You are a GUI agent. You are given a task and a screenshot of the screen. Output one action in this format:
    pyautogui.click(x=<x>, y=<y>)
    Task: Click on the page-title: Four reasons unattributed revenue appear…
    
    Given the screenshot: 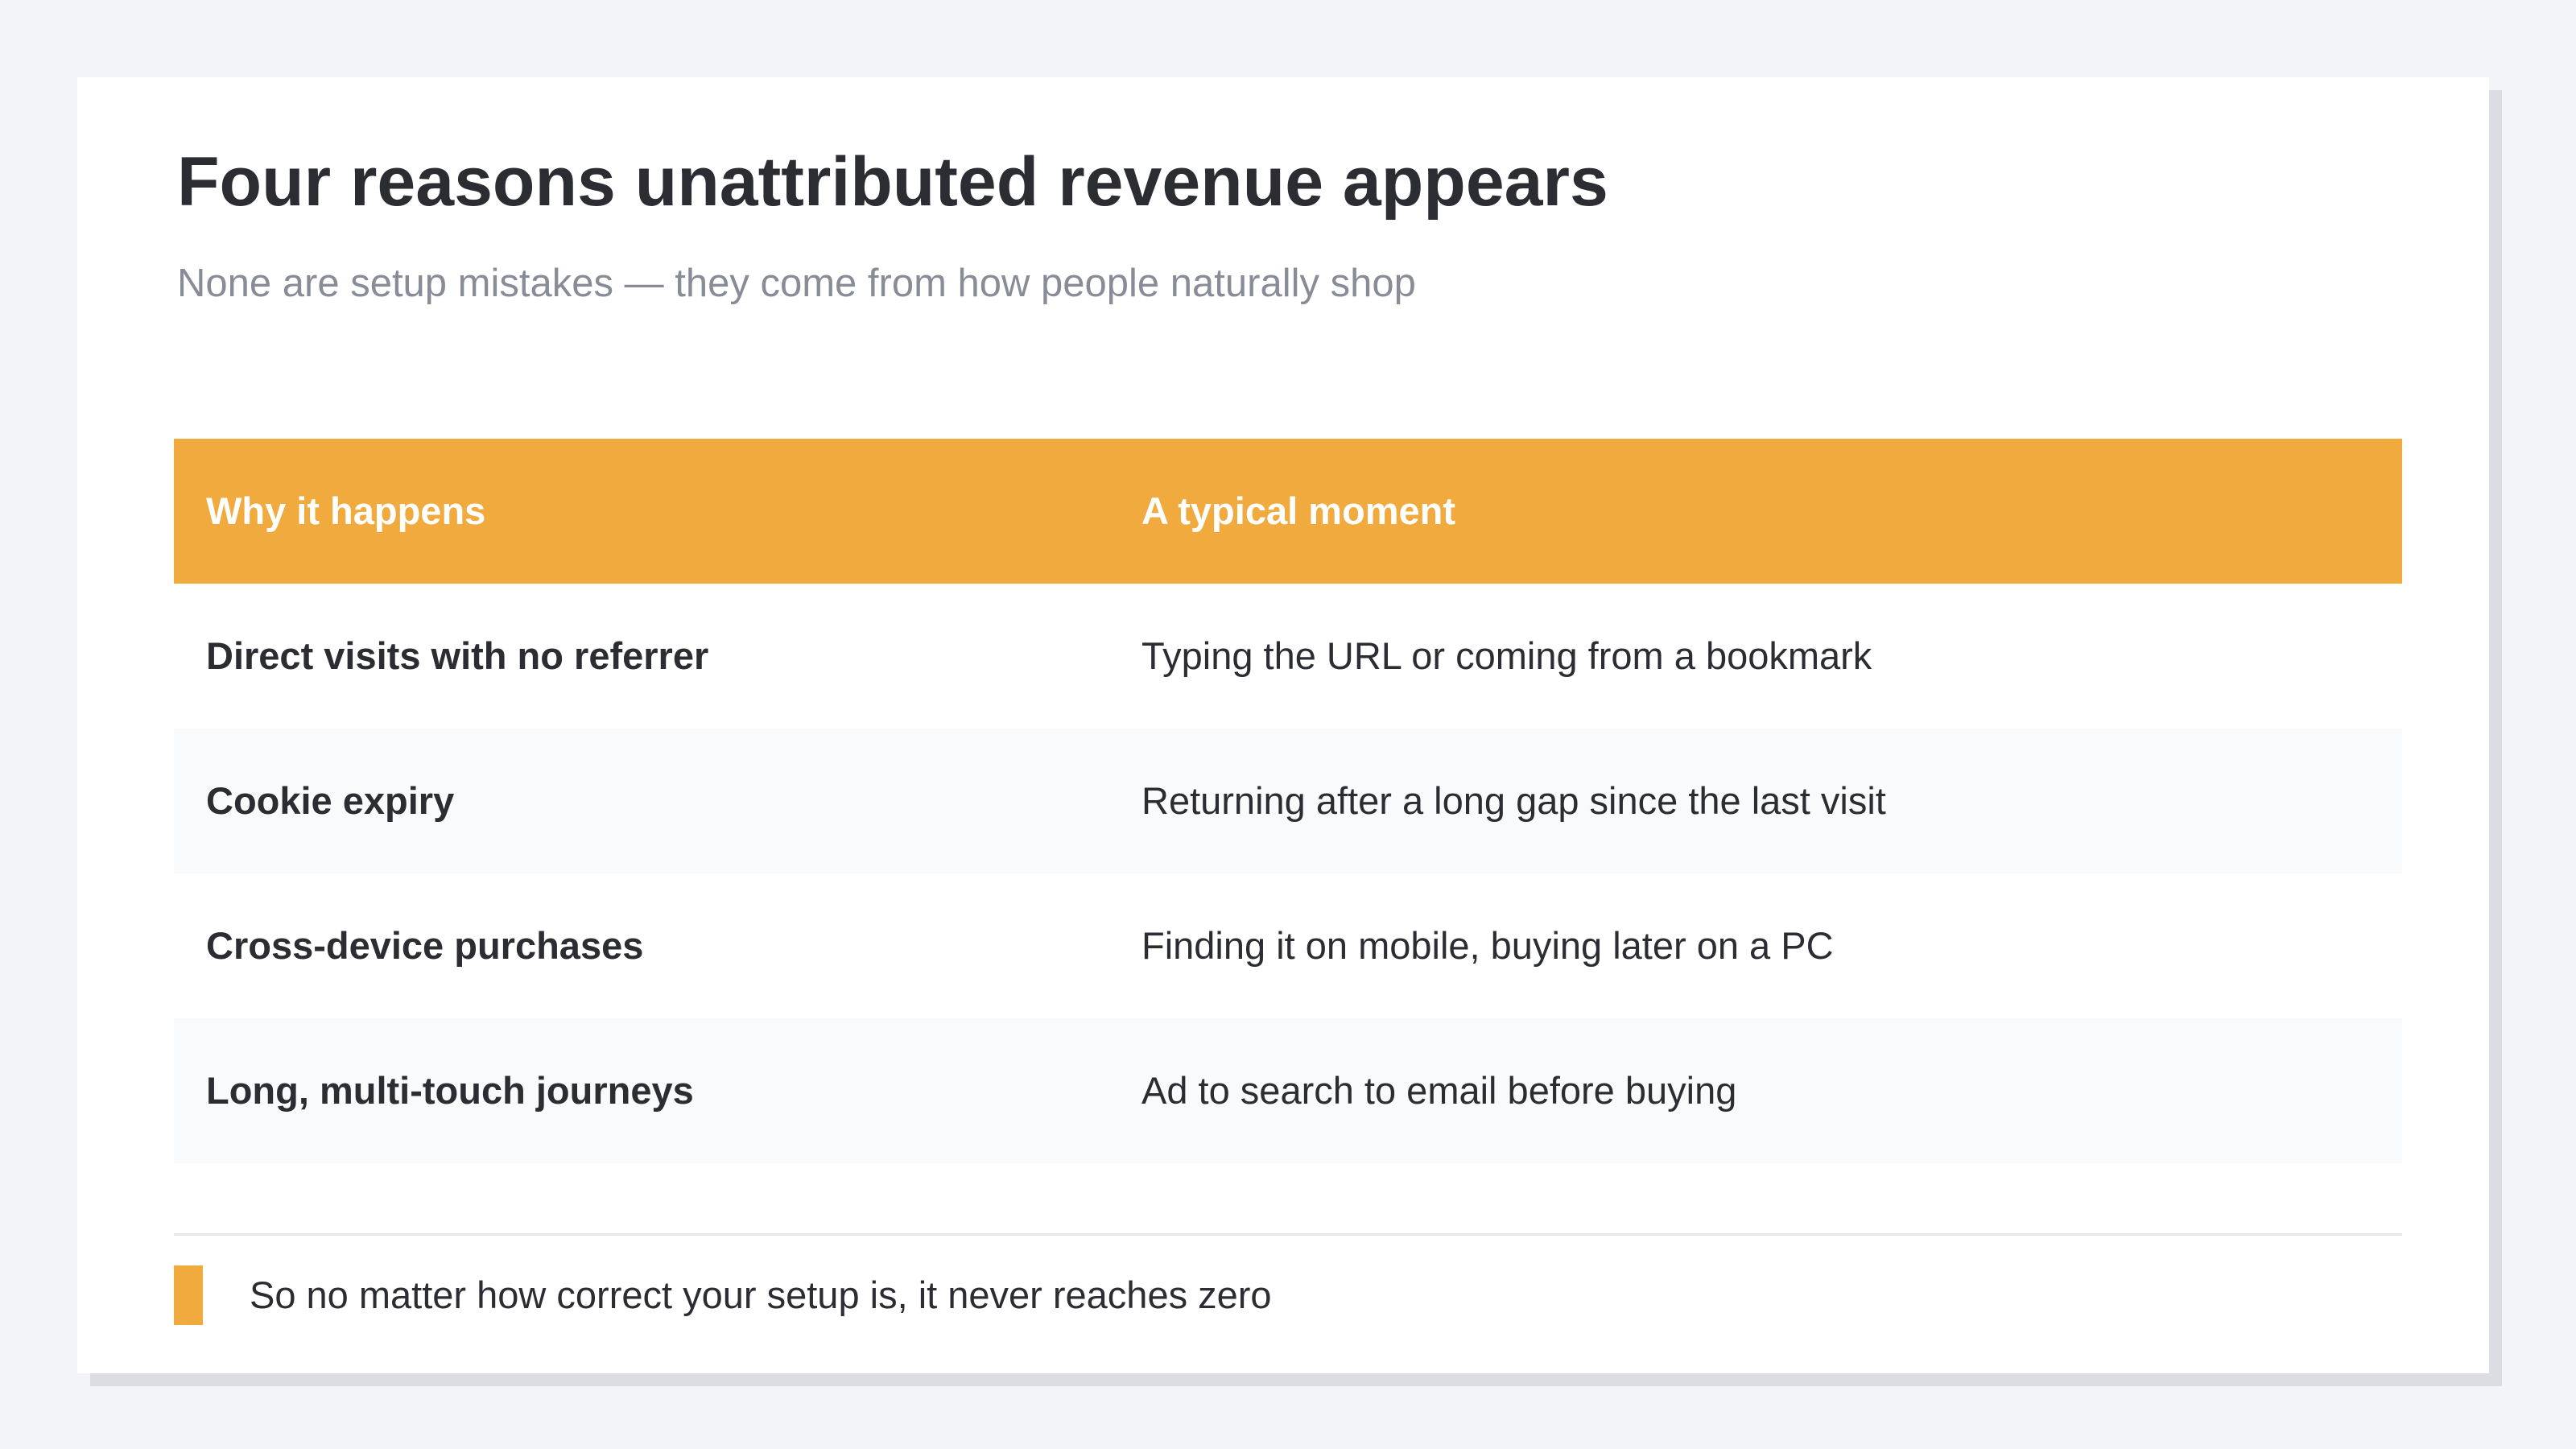 What is the action you would take?
    pyautogui.click(x=892, y=182)
    